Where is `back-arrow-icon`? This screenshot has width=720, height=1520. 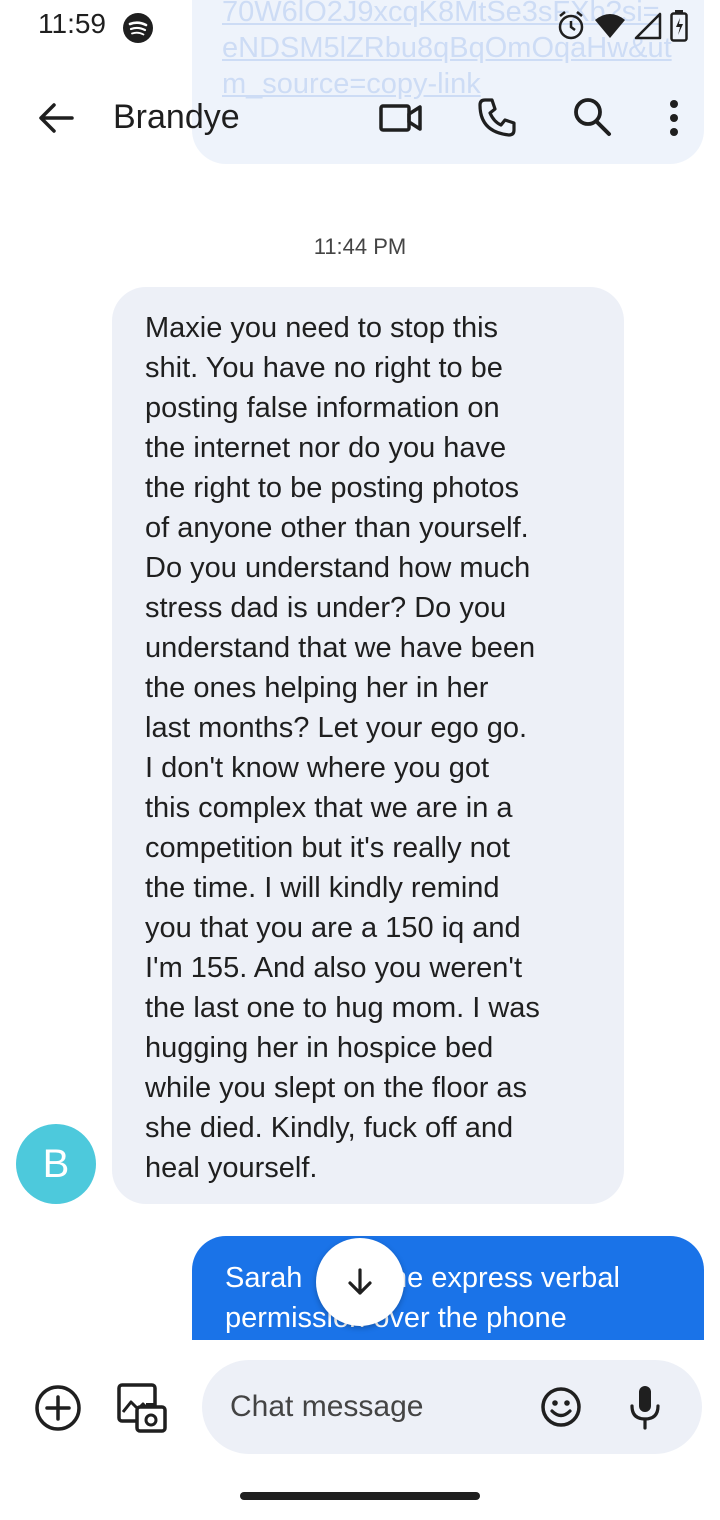
back-arrow-icon is located at coordinates (56, 118).